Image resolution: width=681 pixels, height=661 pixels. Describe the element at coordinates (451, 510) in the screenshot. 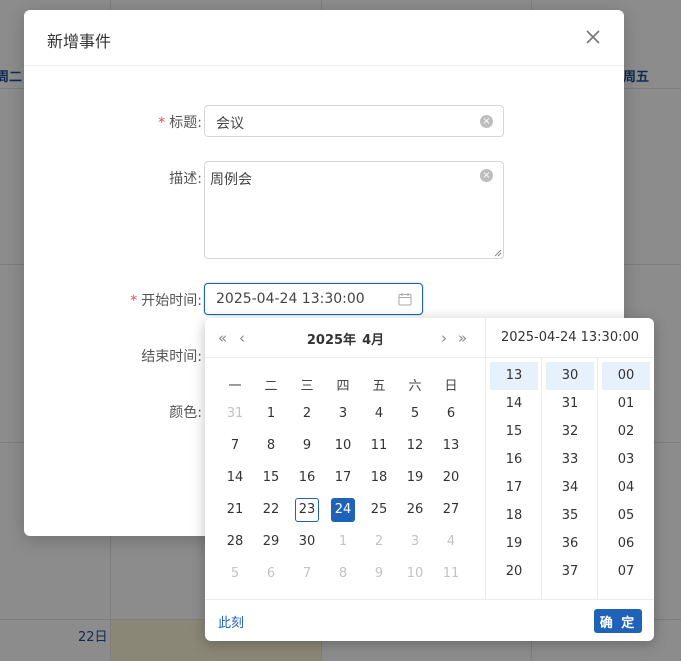

I see `calendar-day: 27` at that location.